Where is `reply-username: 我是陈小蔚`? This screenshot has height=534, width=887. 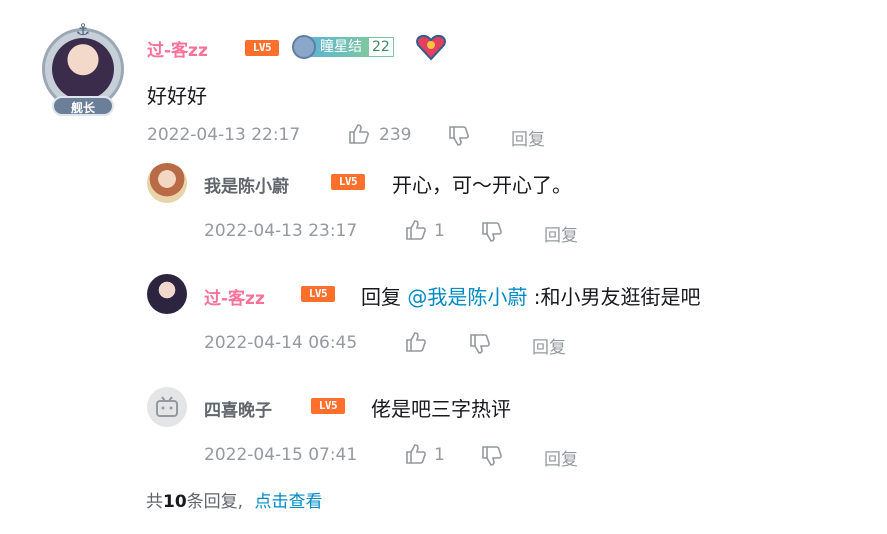
reply-username: 我是陈小蔚 is located at coordinates (246, 184).